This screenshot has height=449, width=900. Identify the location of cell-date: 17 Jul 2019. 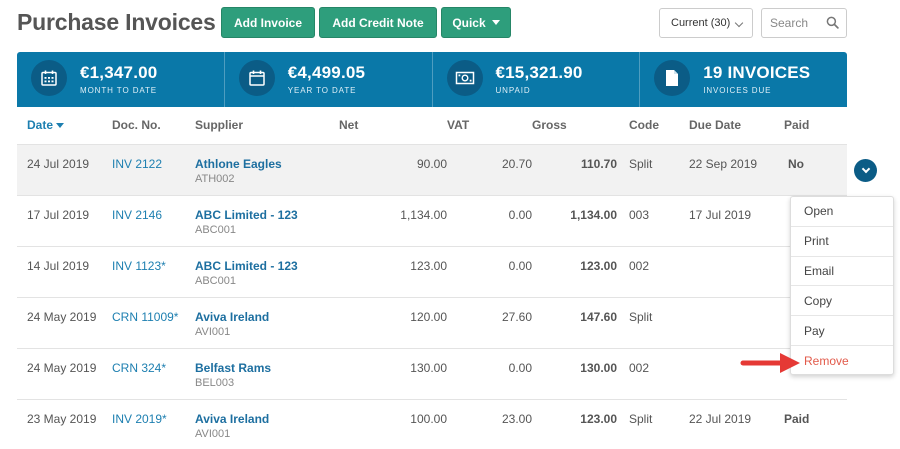
(60, 221).